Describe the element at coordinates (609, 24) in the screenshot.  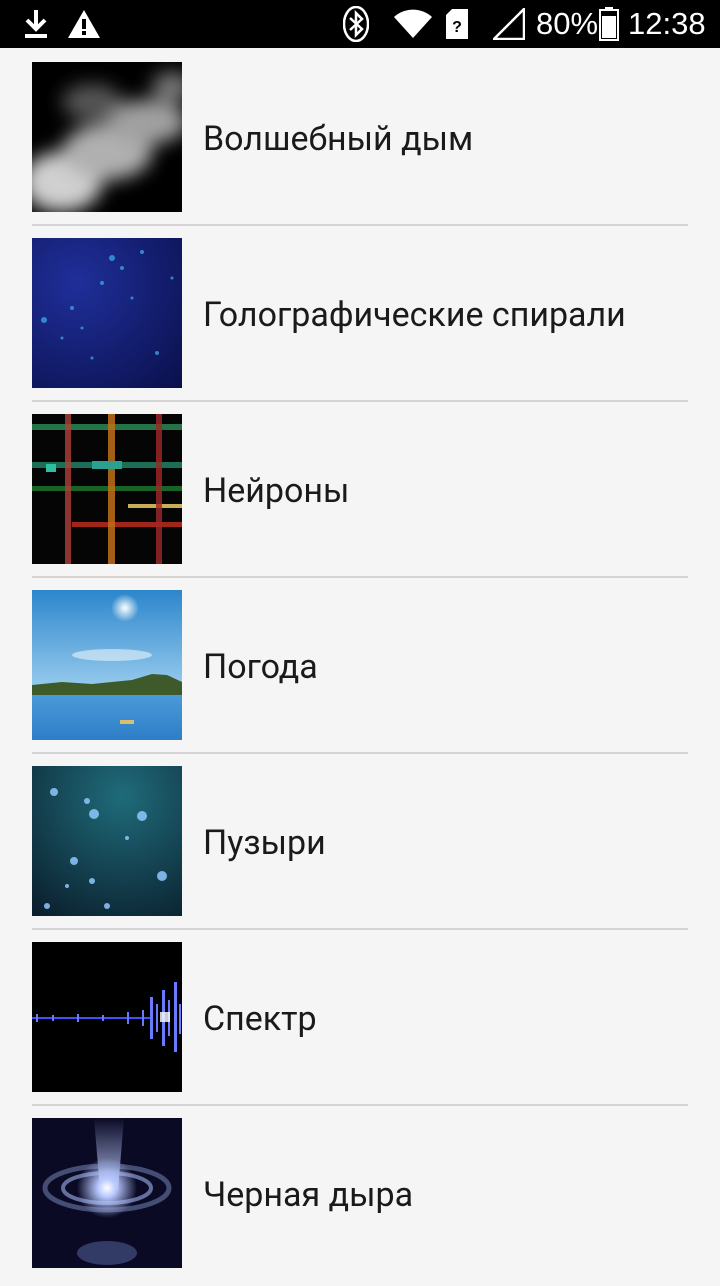
I see `battery-icon` at that location.